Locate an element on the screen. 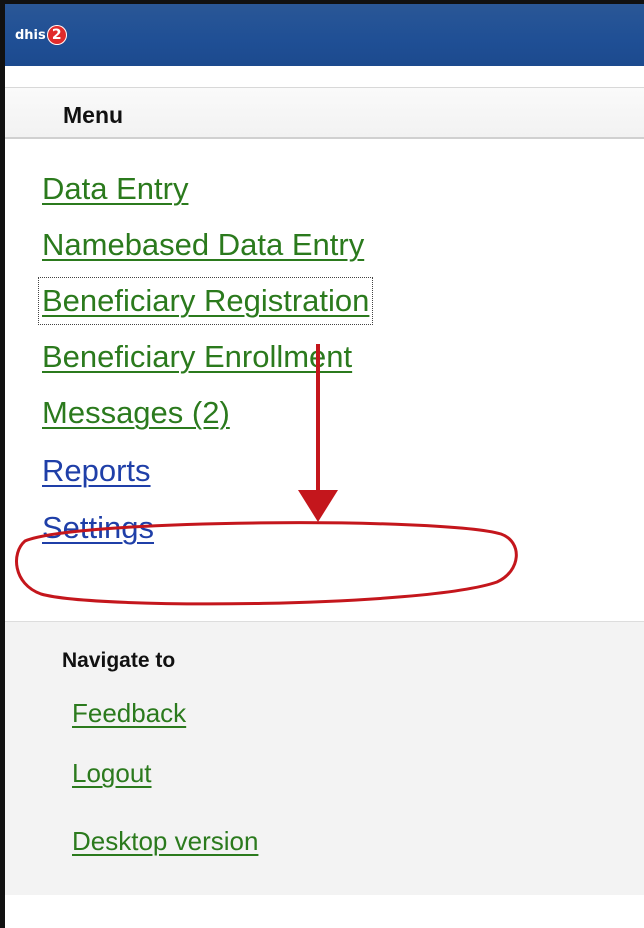  menu-item-beneficiary-registration: Beneficiary Registration is located at coordinates (205, 301).